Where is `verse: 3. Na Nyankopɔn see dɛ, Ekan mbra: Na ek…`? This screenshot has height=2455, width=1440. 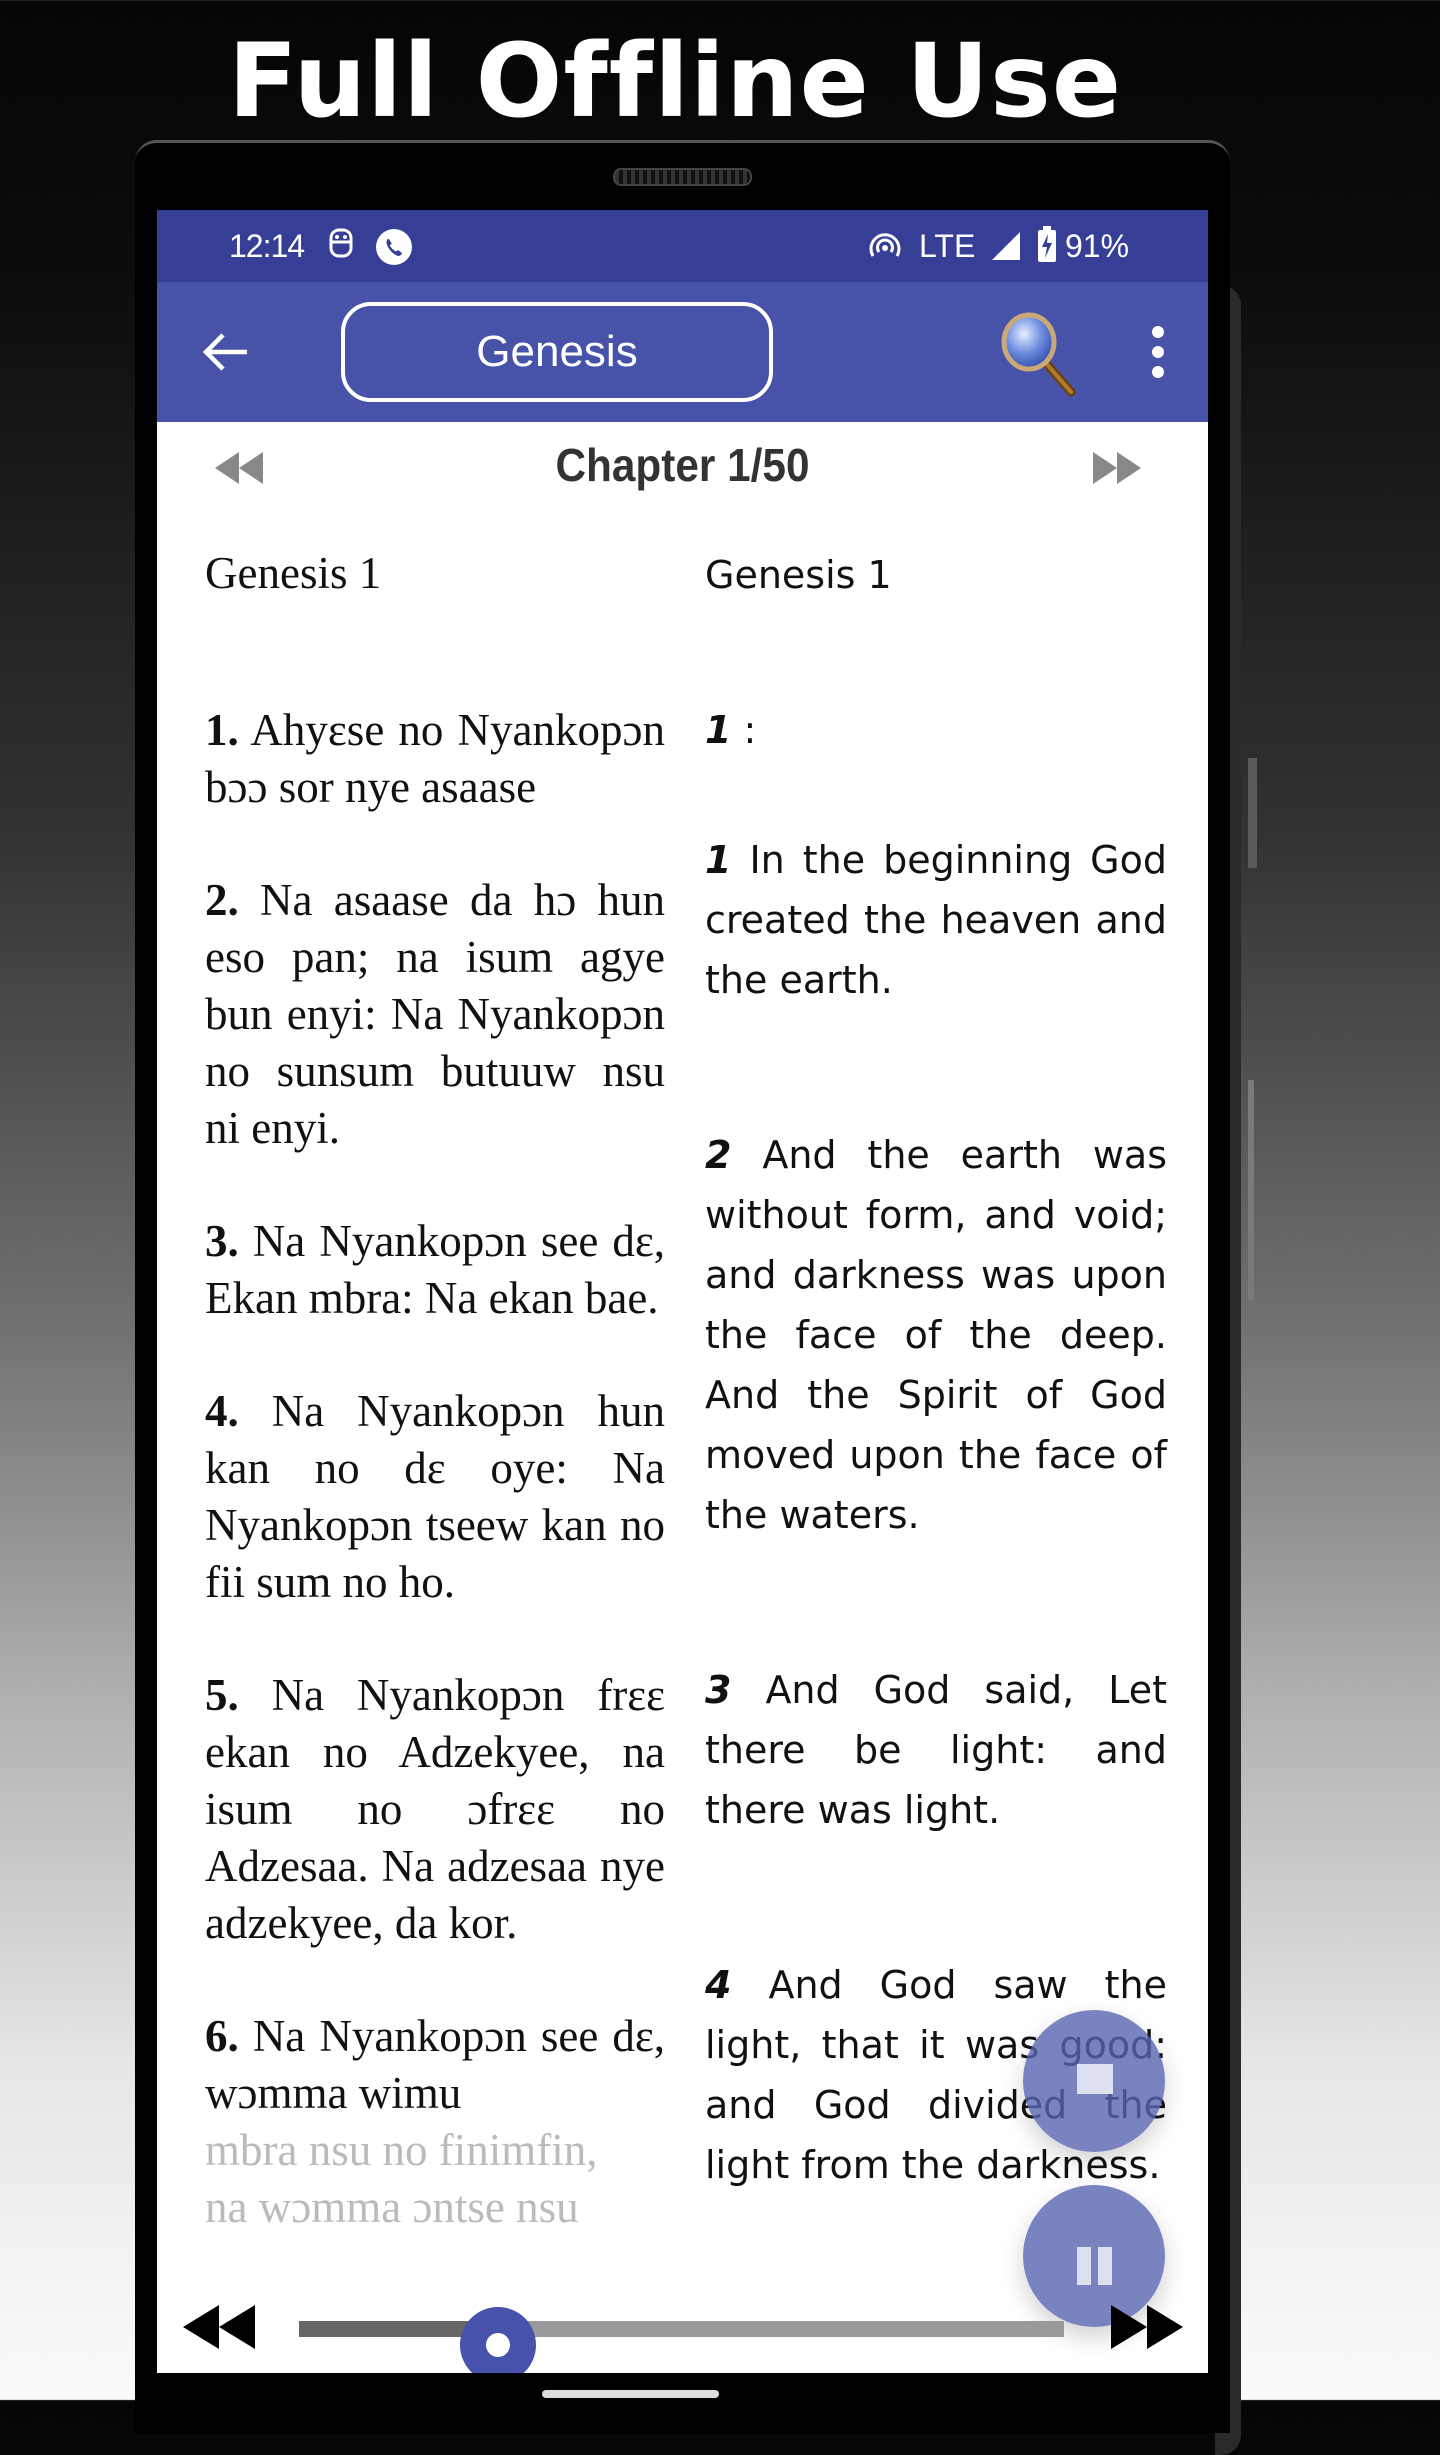 verse: 3. Na Nyankopɔn see dɛ, Ekan mbra: Na ek… is located at coordinates (435, 1270).